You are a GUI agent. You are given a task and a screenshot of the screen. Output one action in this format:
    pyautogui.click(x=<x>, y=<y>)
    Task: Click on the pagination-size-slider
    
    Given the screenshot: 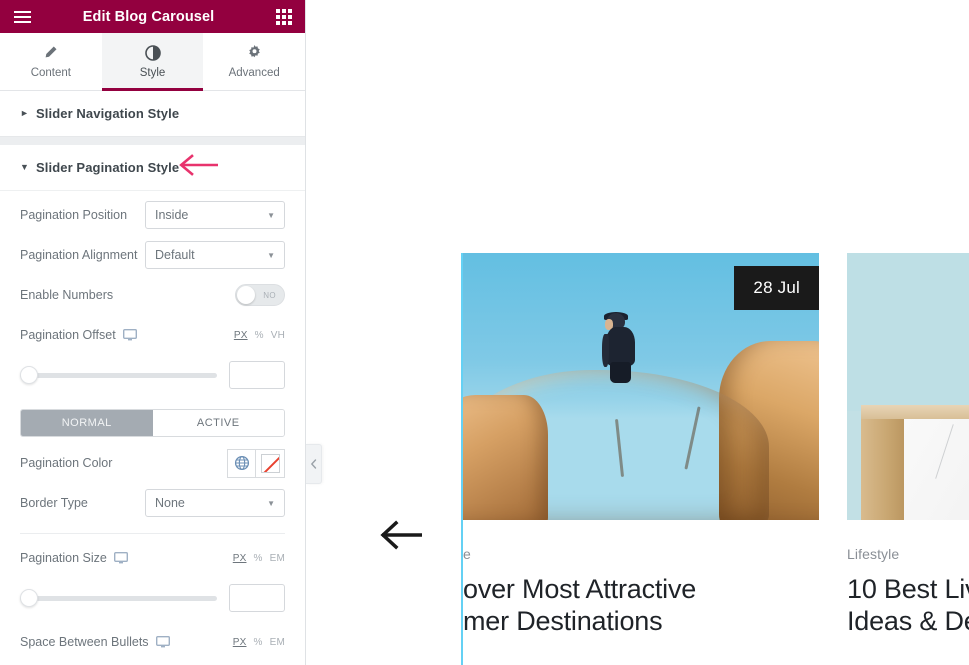 What is the action you would take?
    pyautogui.click(x=118, y=598)
    